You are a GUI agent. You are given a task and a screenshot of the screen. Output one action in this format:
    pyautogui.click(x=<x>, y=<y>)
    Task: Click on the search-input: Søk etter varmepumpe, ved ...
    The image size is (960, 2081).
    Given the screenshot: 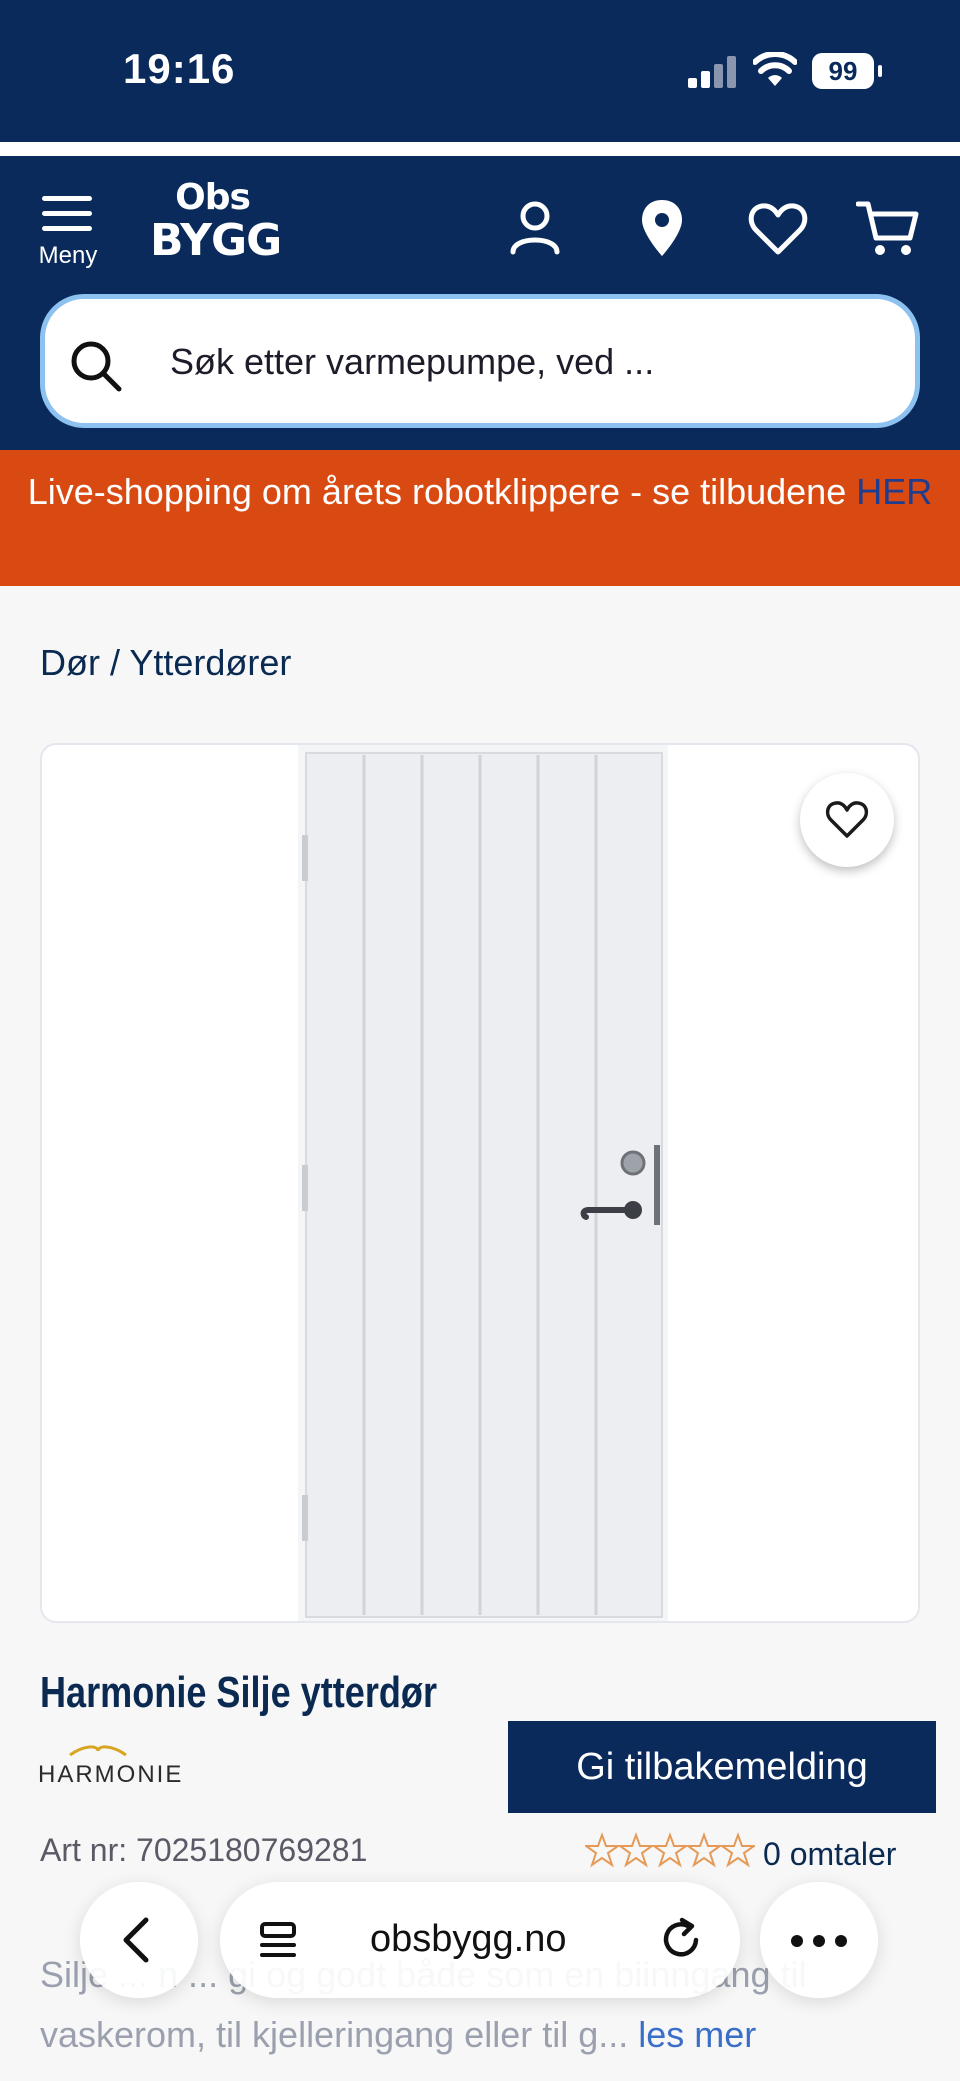 What is the action you would take?
    pyautogui.click(x=412, y=362)
    